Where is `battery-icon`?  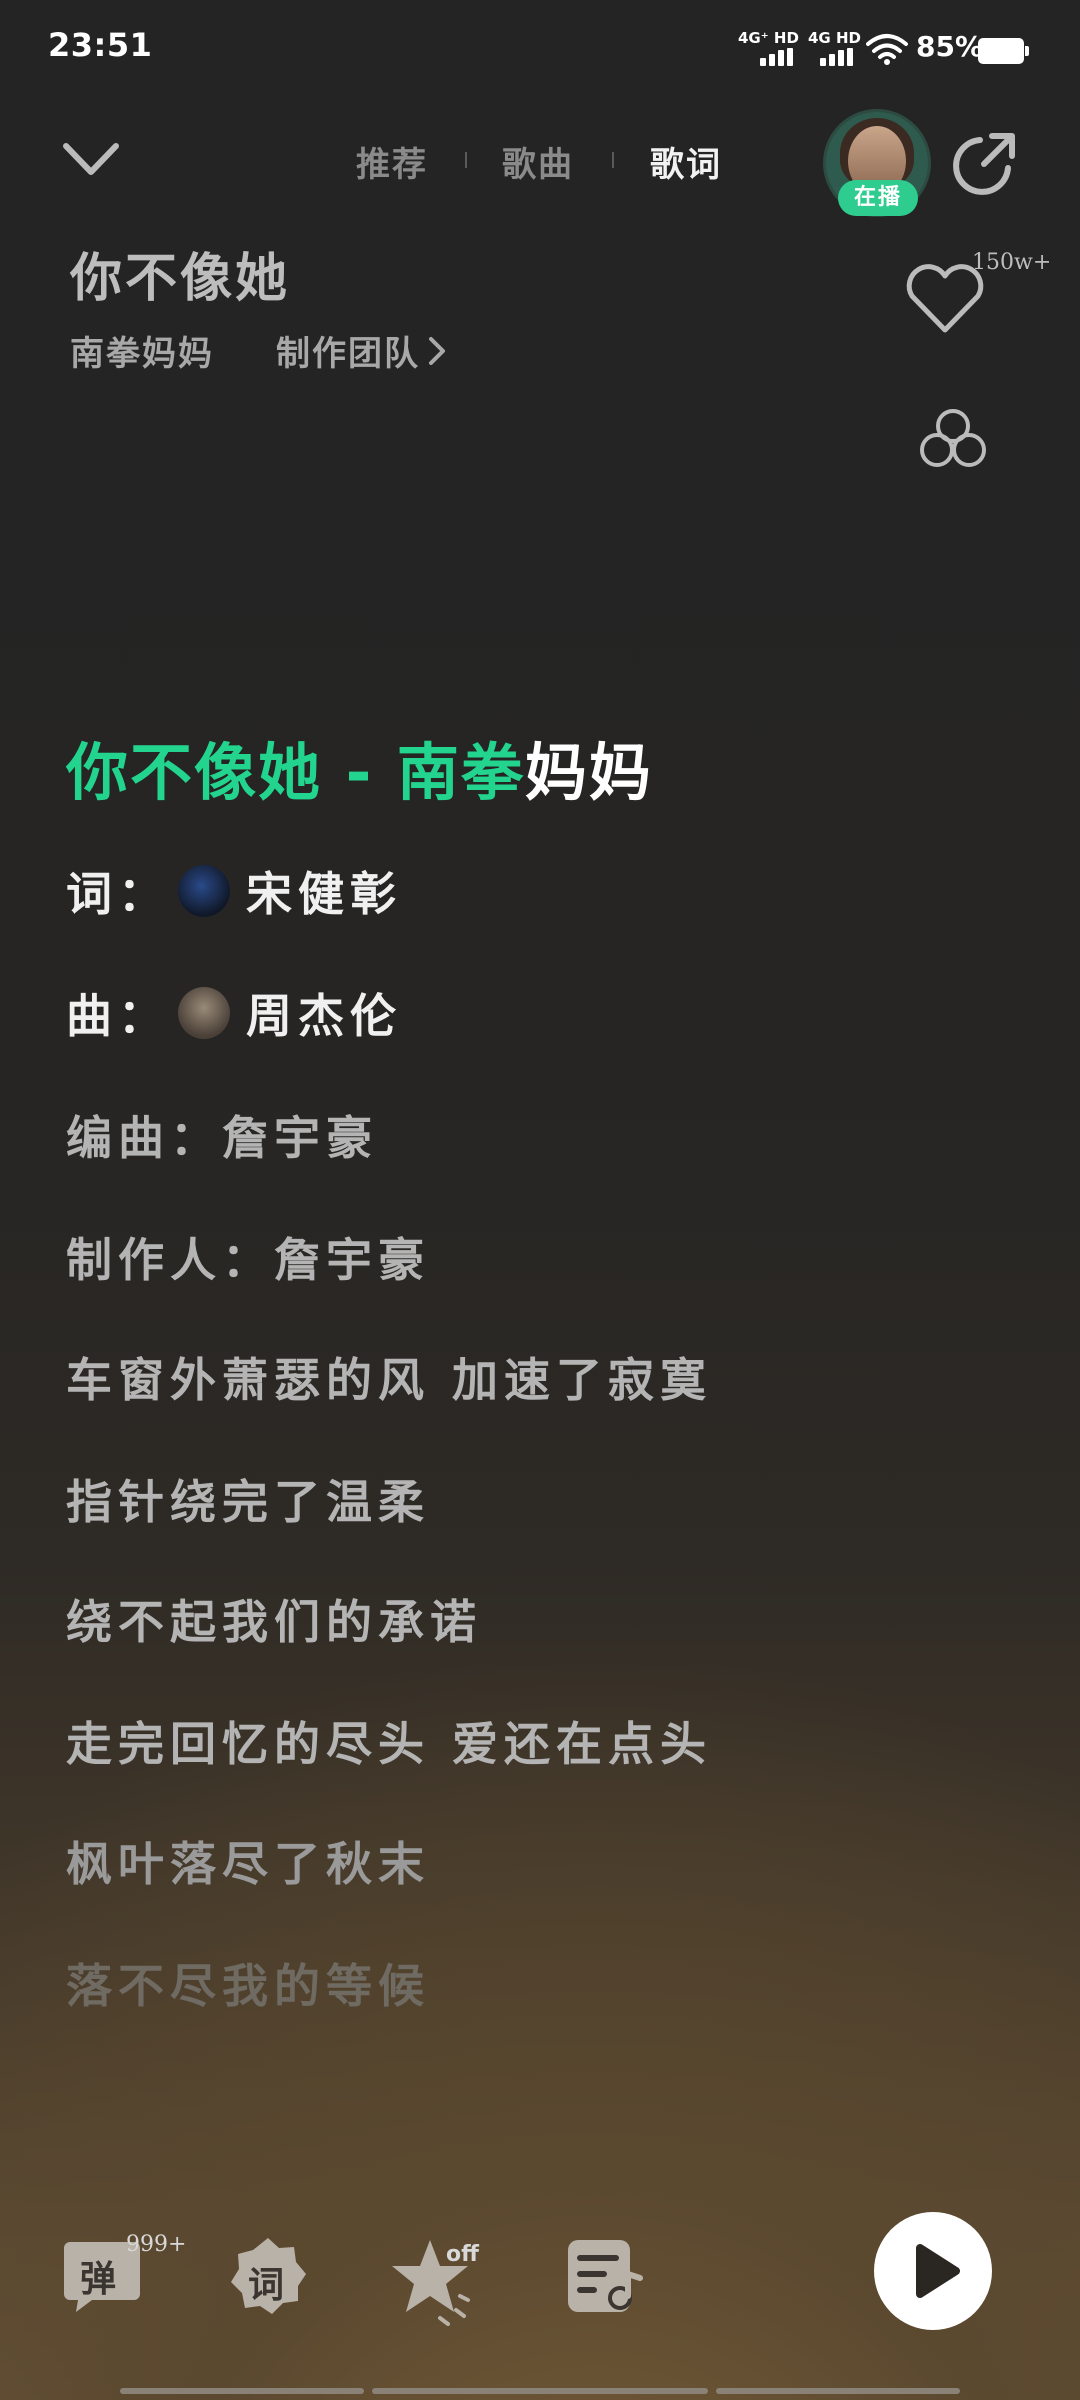
battery-icon is located at coordinates (1004, 51).